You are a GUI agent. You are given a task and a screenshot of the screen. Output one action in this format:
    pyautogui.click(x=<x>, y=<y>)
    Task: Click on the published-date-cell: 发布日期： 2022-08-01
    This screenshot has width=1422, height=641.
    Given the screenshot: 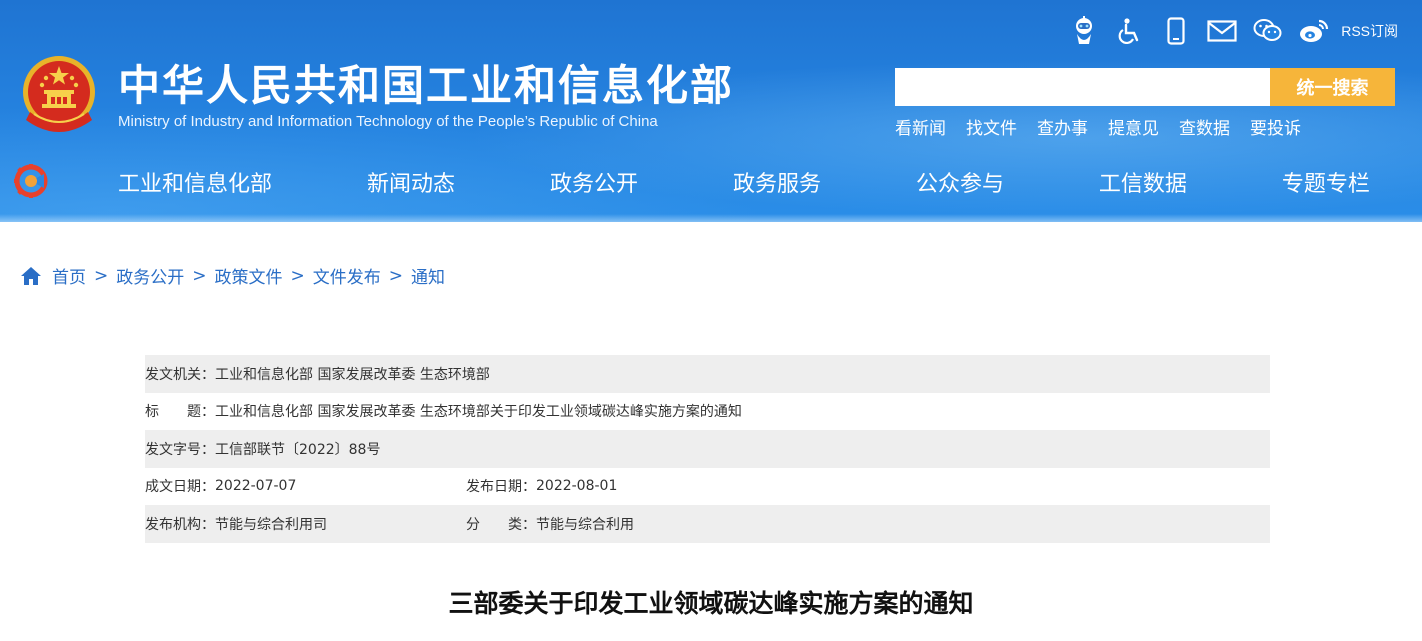 What is the action you would take?
    pyautogui.click(x=541, y=486)
    